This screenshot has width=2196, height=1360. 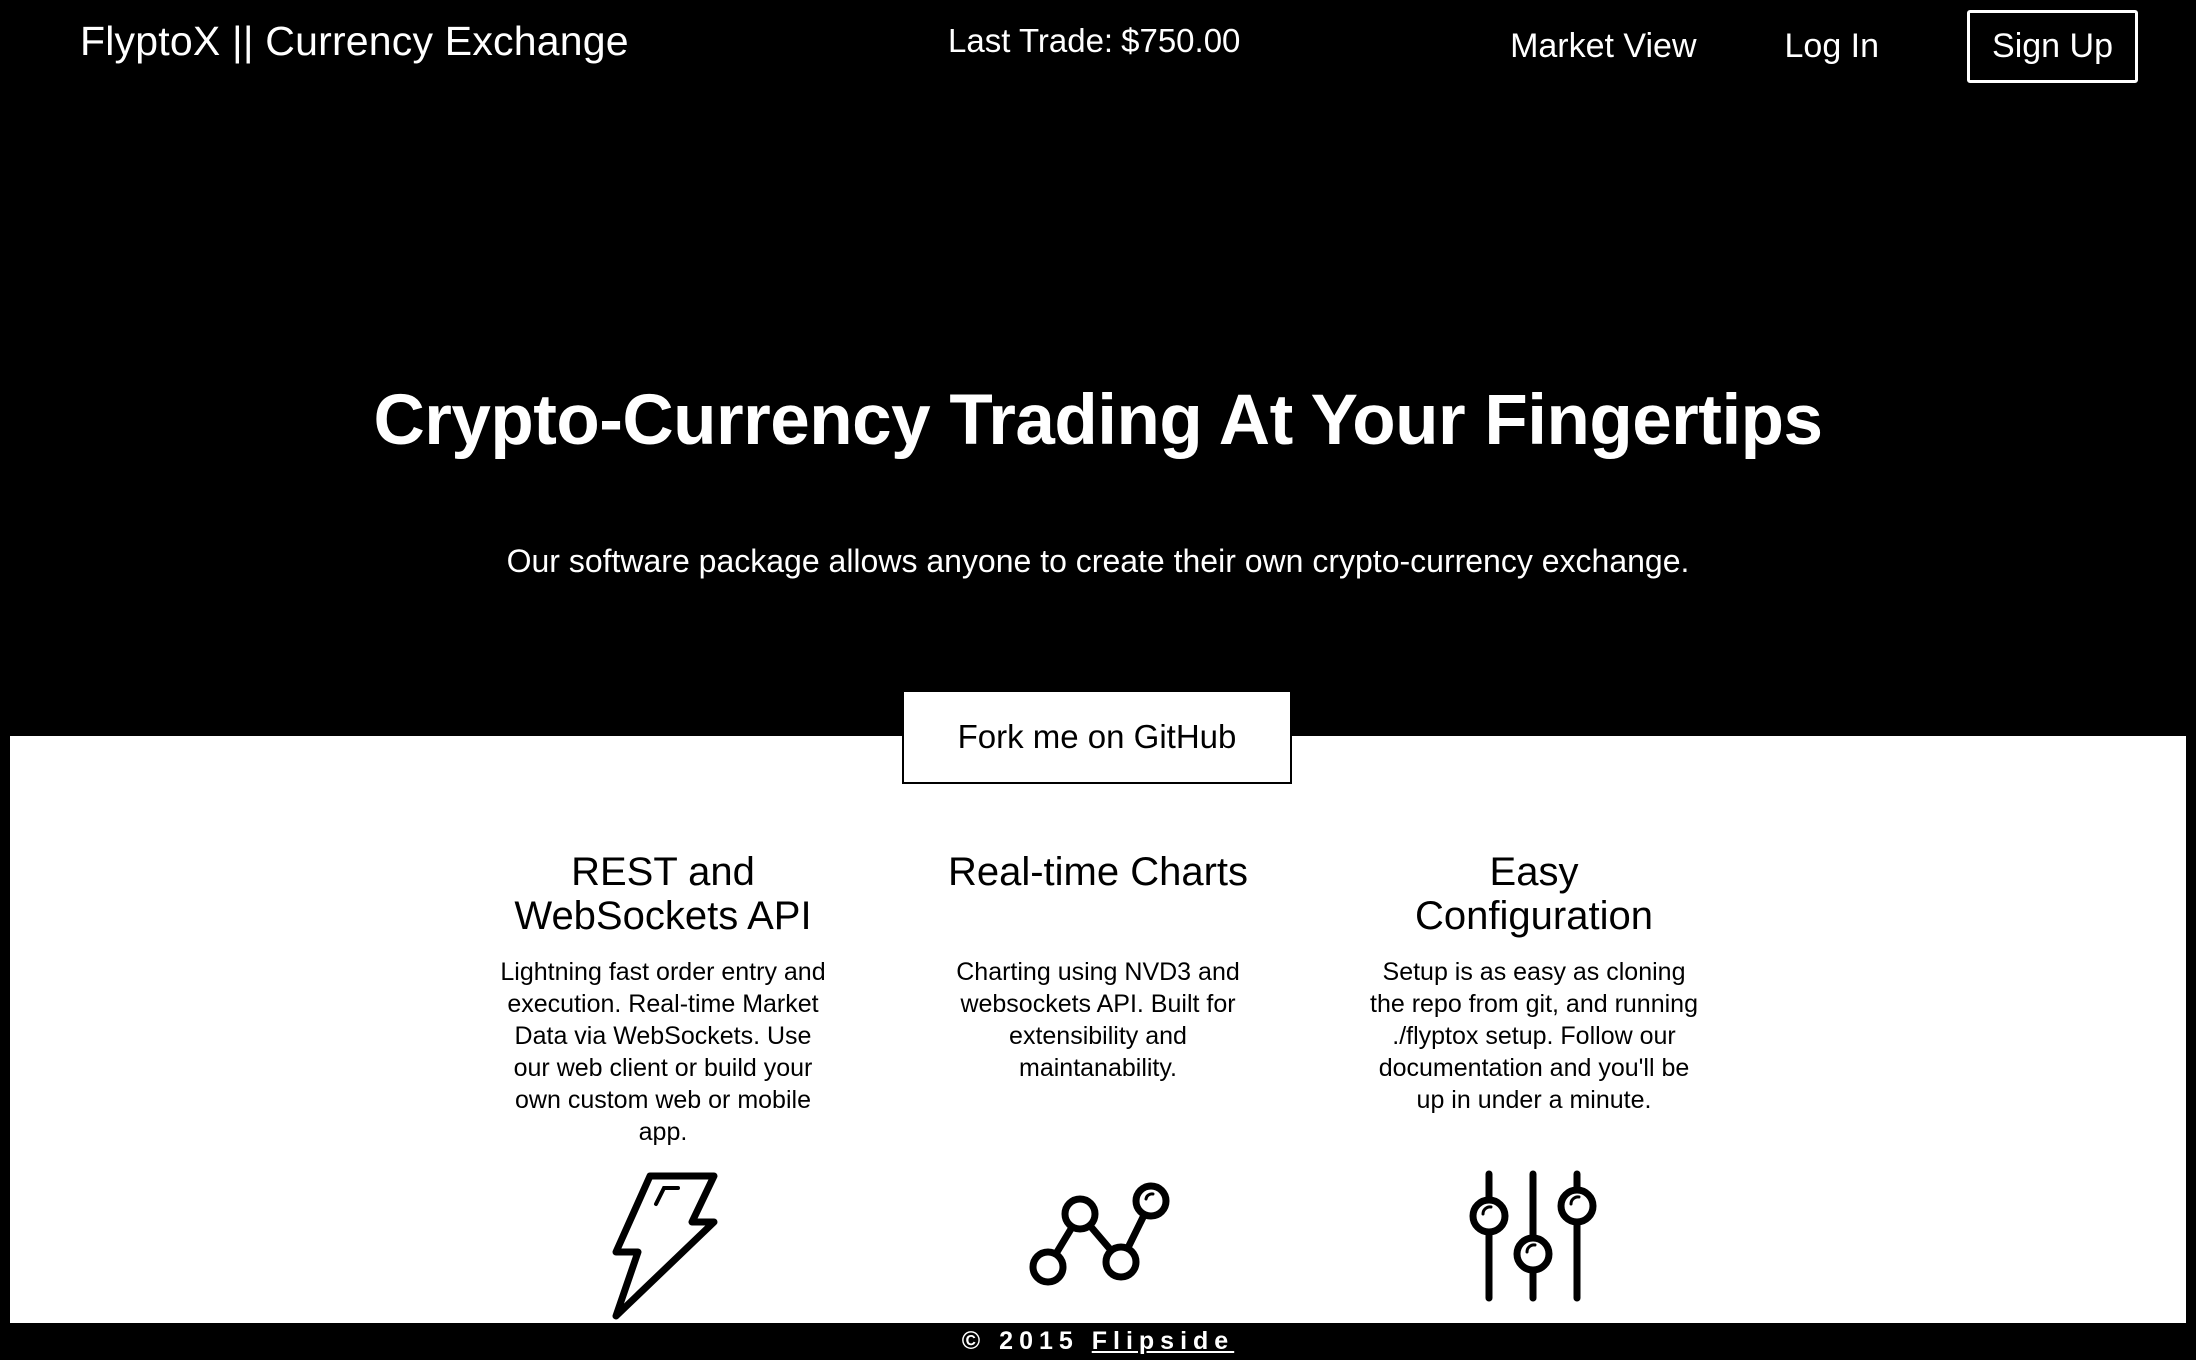 What do you see at coordinates (1163, 1341) in the screenshot?
I see `footer-flipside-link: Flipside` at bounding box center [1163, 1341].